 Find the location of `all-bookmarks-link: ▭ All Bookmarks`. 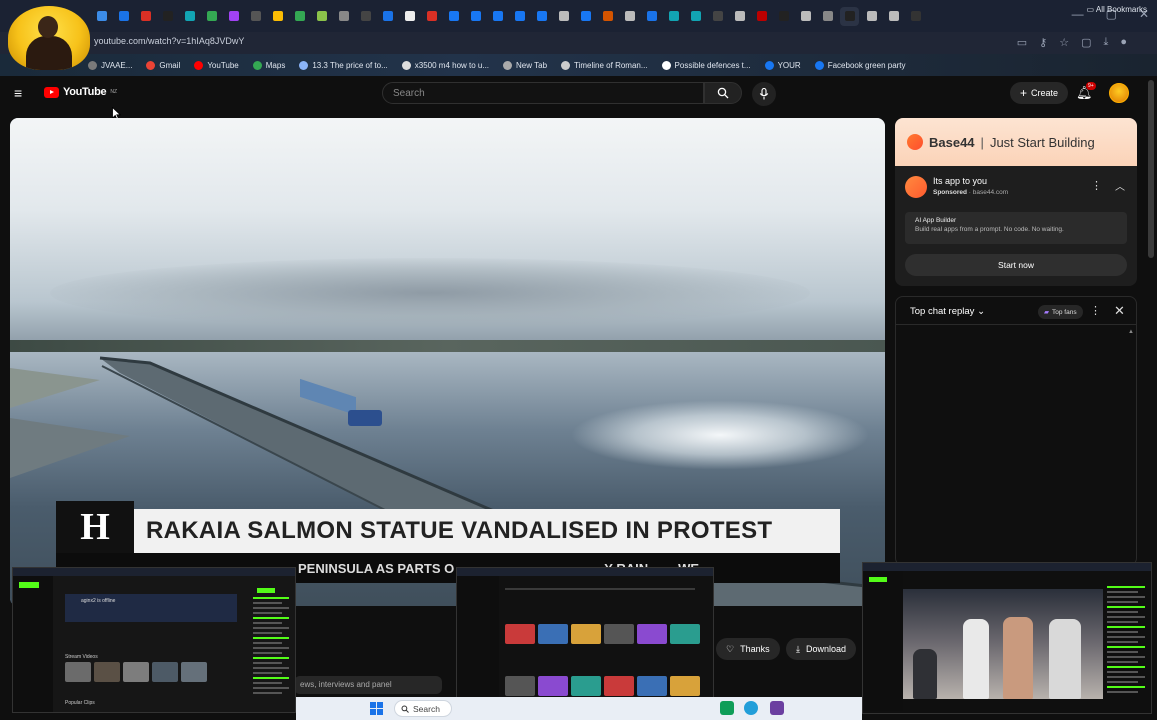

all-bookmarks-link: ▭ All Bookmarks is located at coordinates (1117, 9).